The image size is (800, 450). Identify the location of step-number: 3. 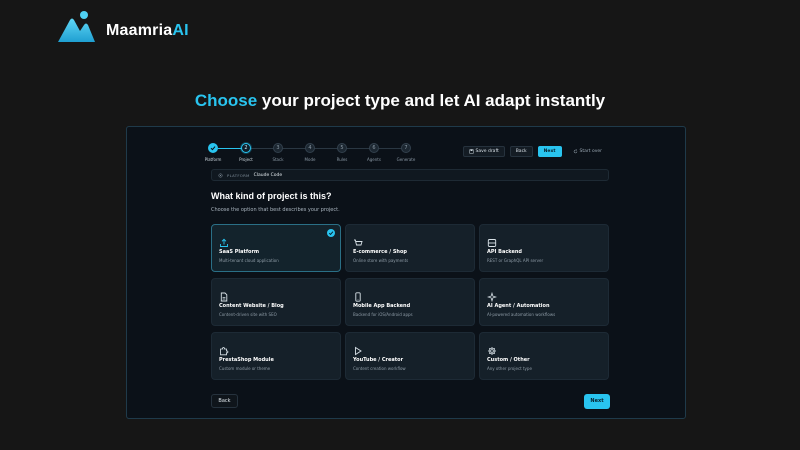
(278, 148).